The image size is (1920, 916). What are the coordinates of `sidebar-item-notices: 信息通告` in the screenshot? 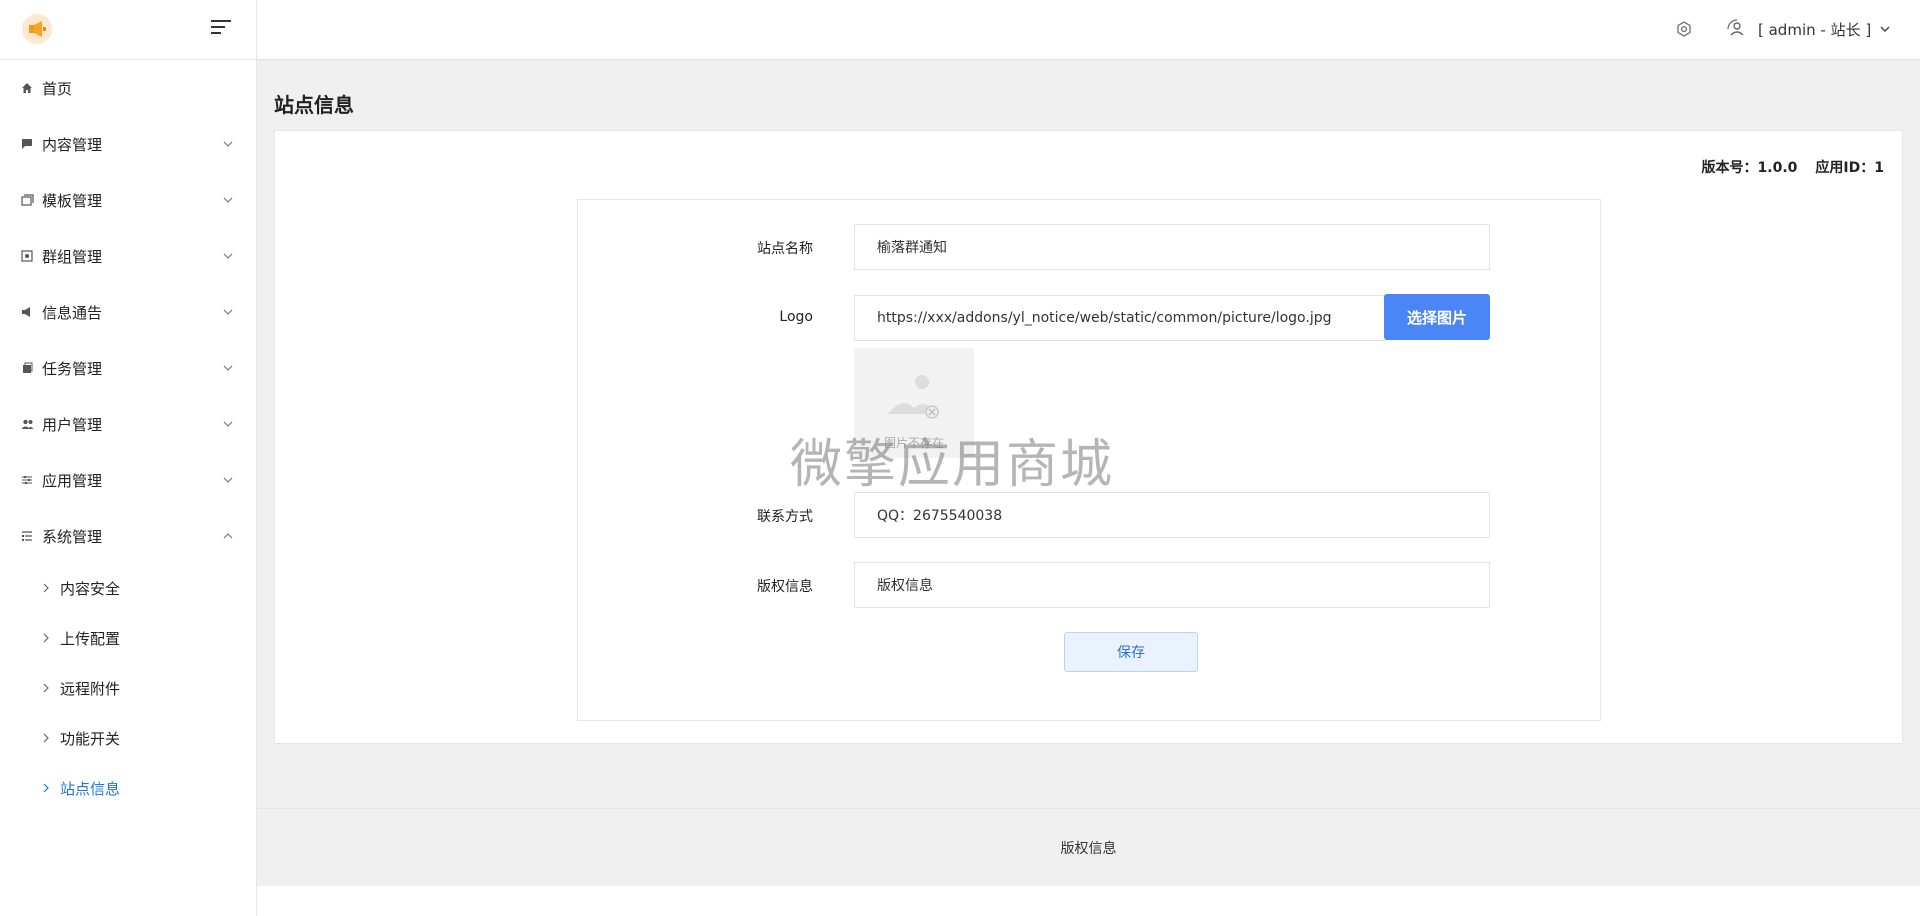 It's located at (128, 312).